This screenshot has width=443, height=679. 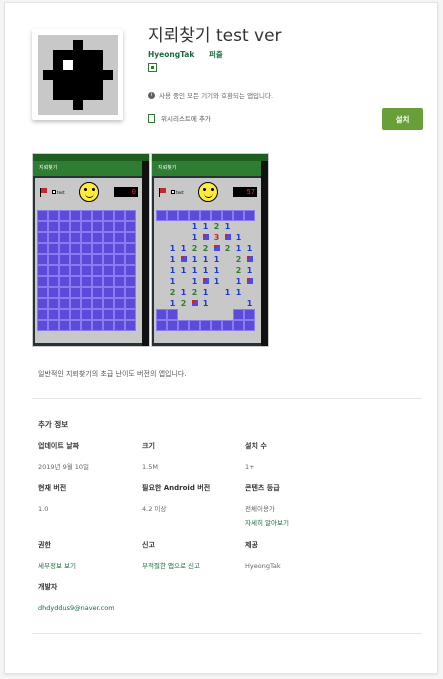 What do you see at coordinates (93, 566) in the screenshot?
I see `permissions-details-link: 세부정보 보기` at bounding box center [93, 566].